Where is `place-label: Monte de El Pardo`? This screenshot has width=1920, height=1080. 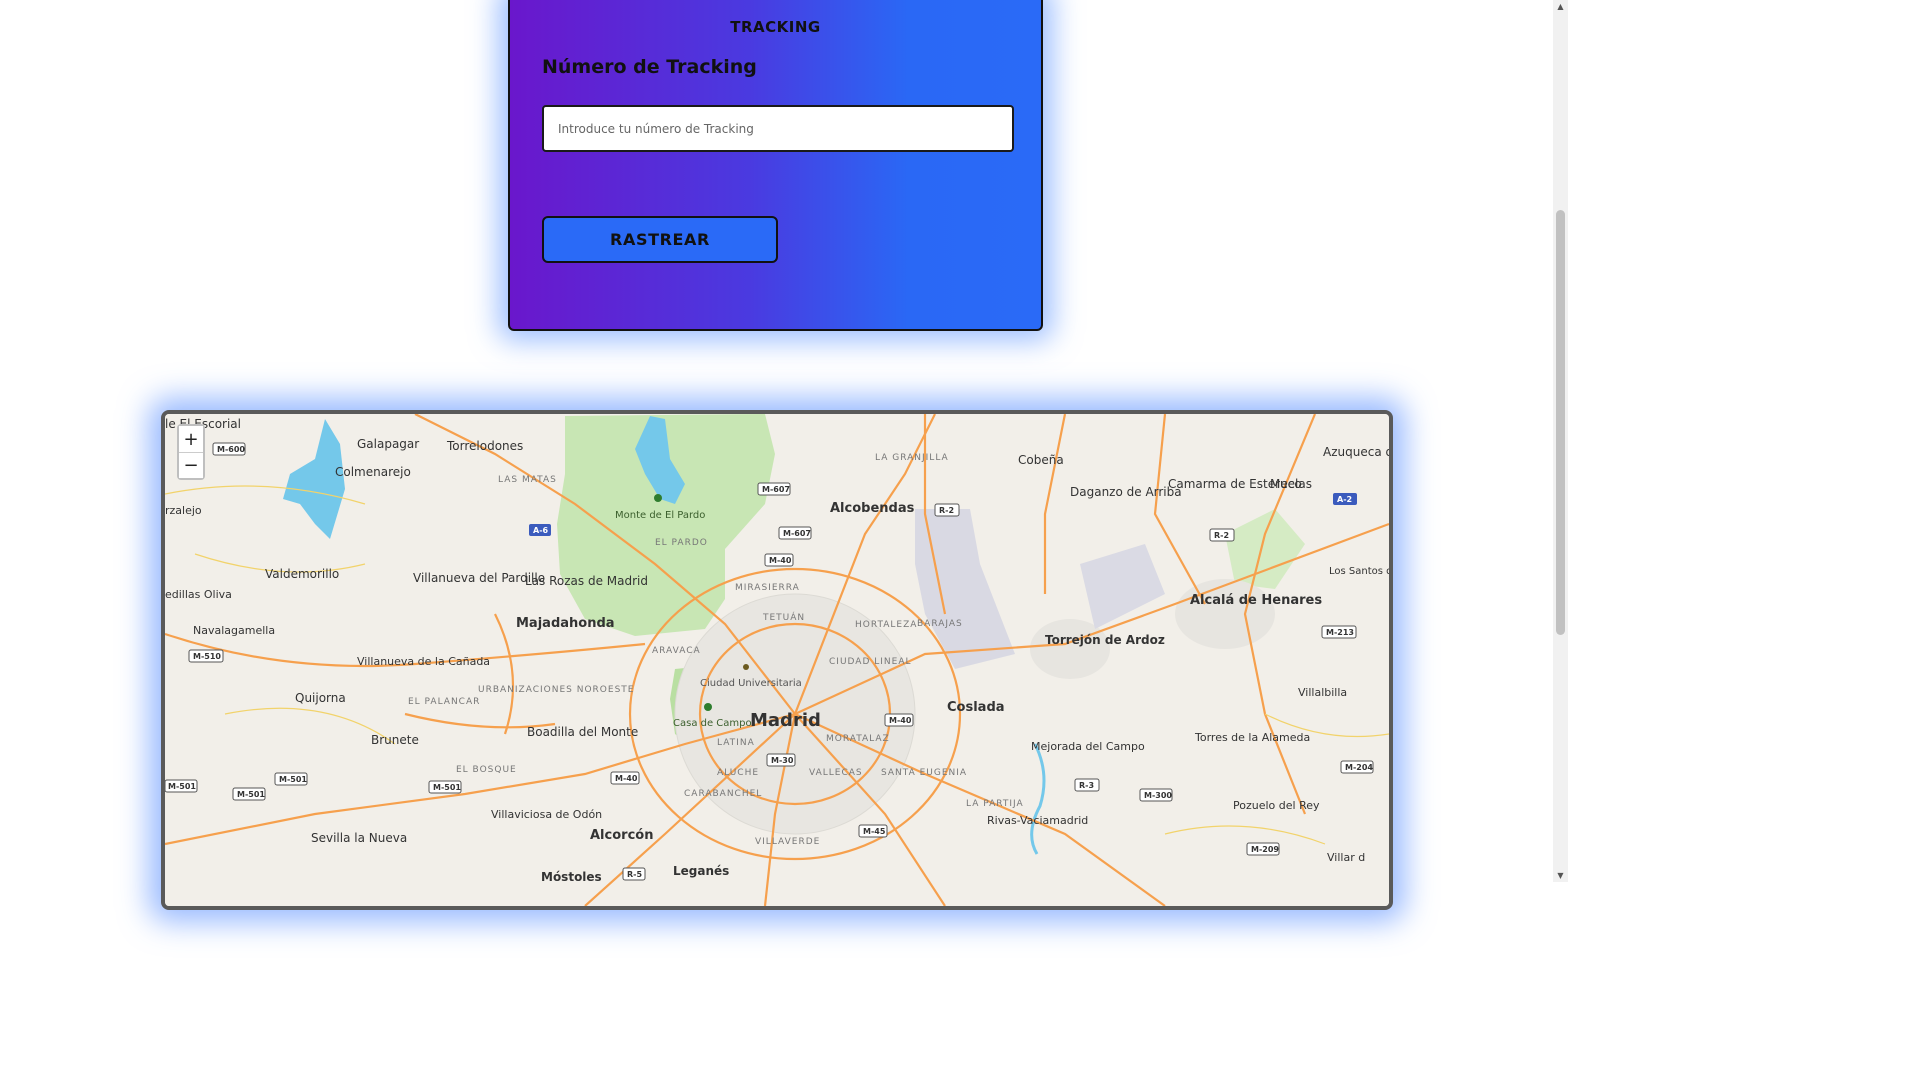 place-label: Monte de El Pardo is located at coordinates (660, 515).